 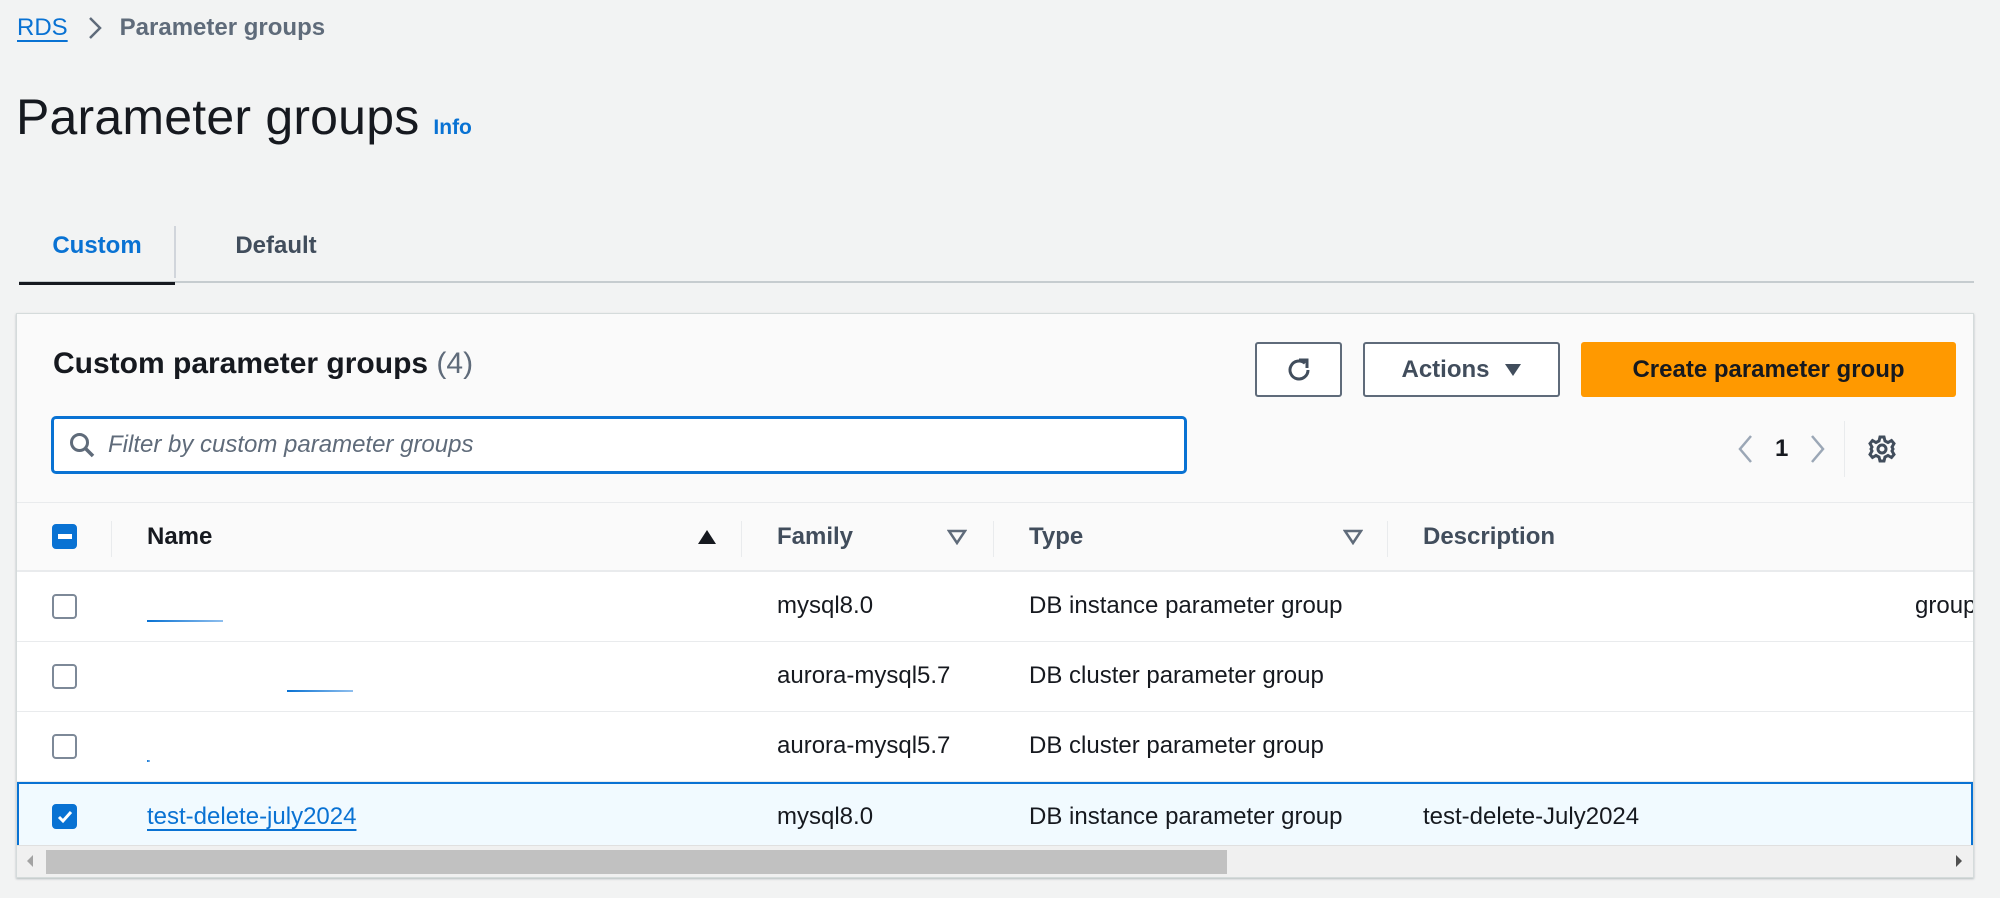 What do you see at coordinates (1745, 449) in the screenshot?
I see `previous-page-icon` at bounding box center [1745, 449].